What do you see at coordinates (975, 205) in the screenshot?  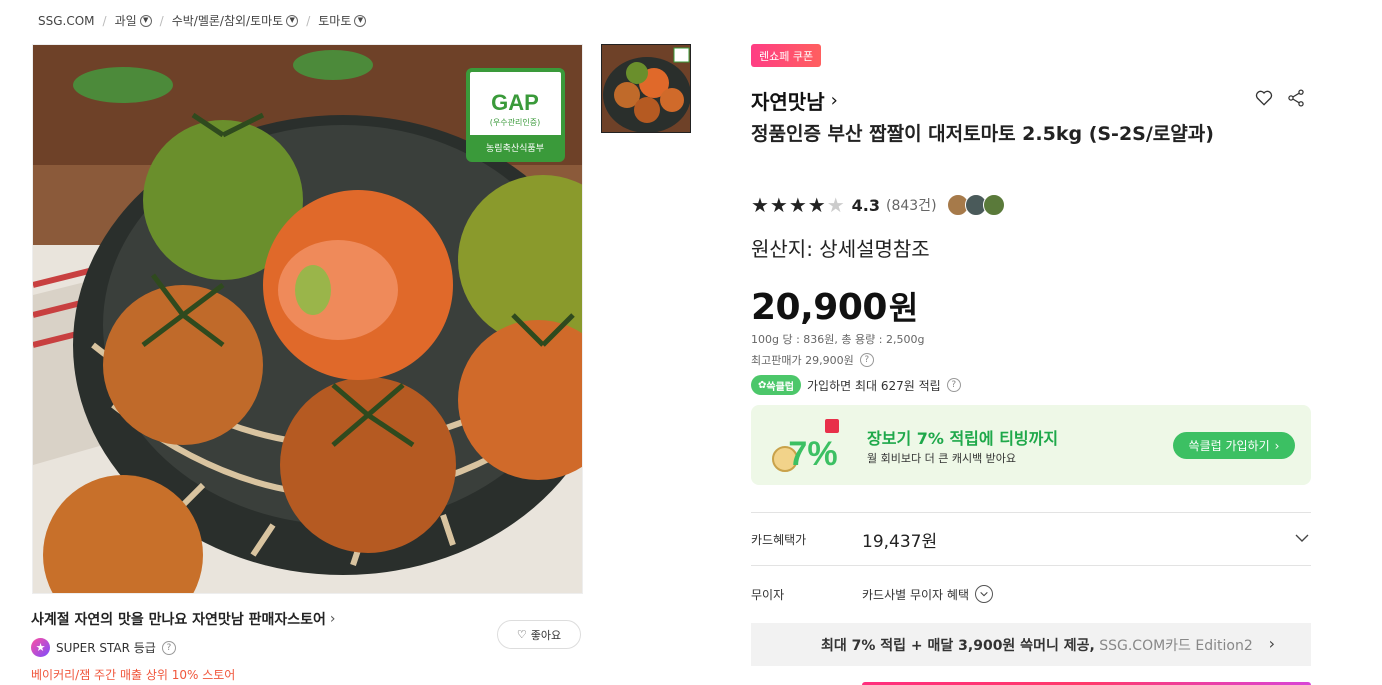 I see `review-photo-thumbs` at bounding box center [975, 205].